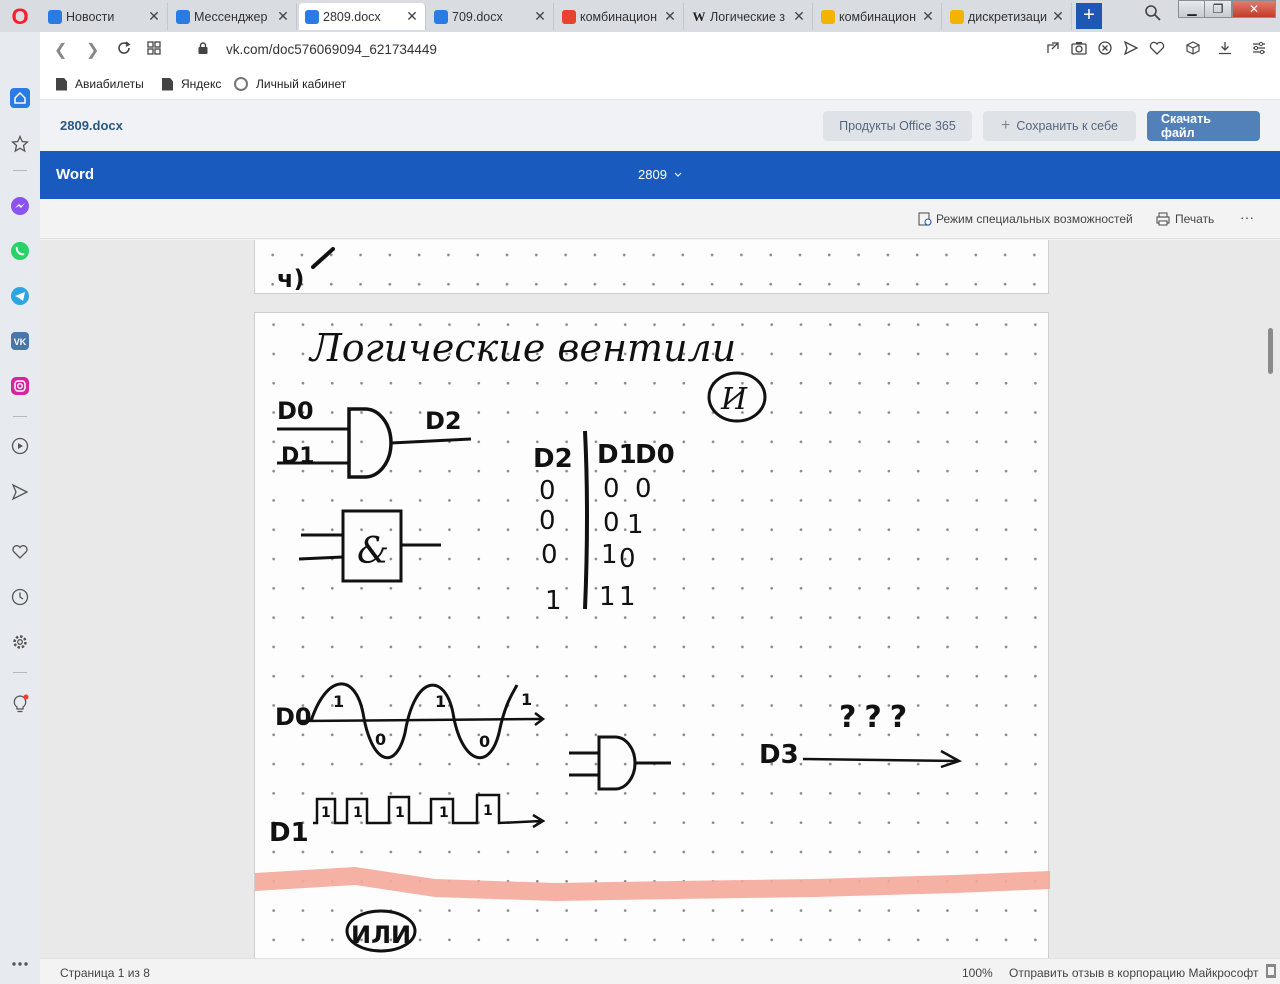 The height and width of the screenshot is (984, 1280). What do you see at coordinates (20, 386) in the screenshot?
I see `instagram-icon` at bounding box center [20, 386].